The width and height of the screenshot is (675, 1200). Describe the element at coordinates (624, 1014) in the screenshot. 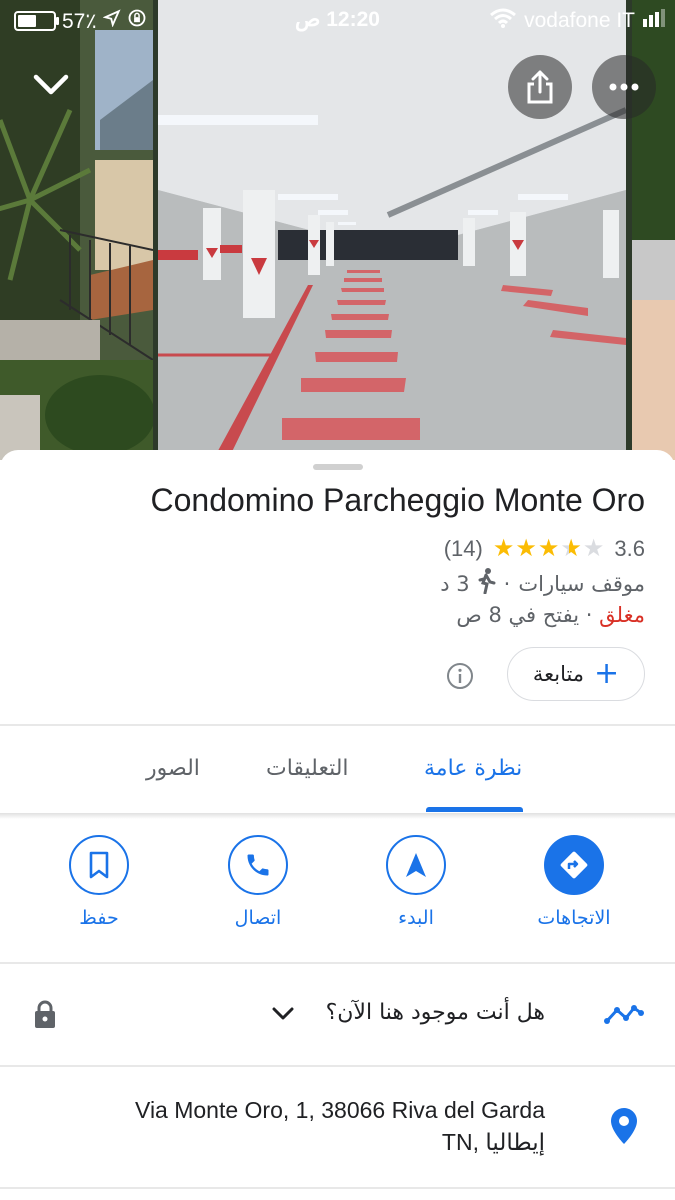

I see `trend-icon` at that location.